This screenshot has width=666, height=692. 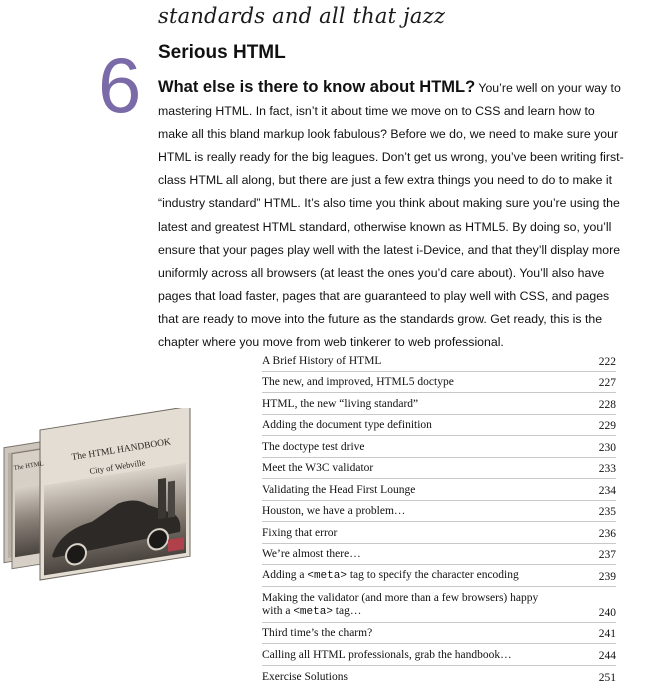 What do you see at coordinates (439, 361) in the screenshot?
I see `toc-row: A Brief History of HTML 222` at bounding box center [439, 361].